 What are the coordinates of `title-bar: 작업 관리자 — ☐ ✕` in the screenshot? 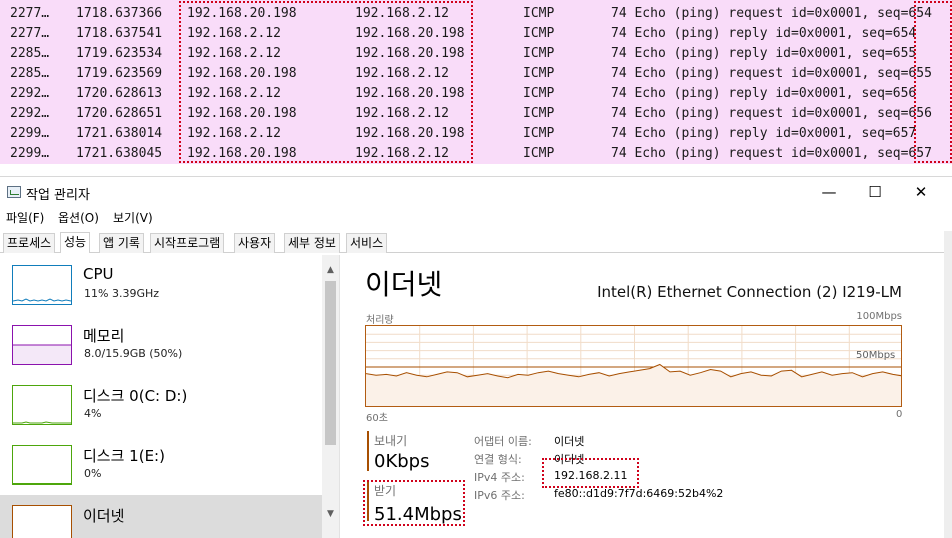 It's located at (476, 192).